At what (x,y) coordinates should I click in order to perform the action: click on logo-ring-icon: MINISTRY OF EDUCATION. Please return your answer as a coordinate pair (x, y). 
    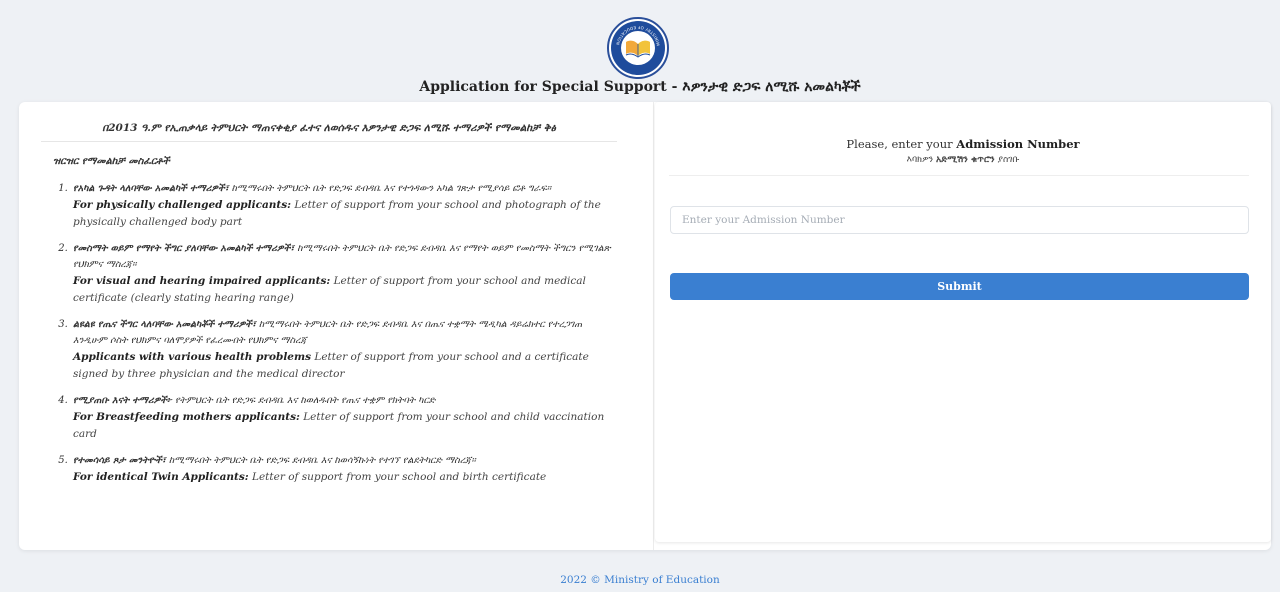
    Looking at the image, I should click on (638, 35).